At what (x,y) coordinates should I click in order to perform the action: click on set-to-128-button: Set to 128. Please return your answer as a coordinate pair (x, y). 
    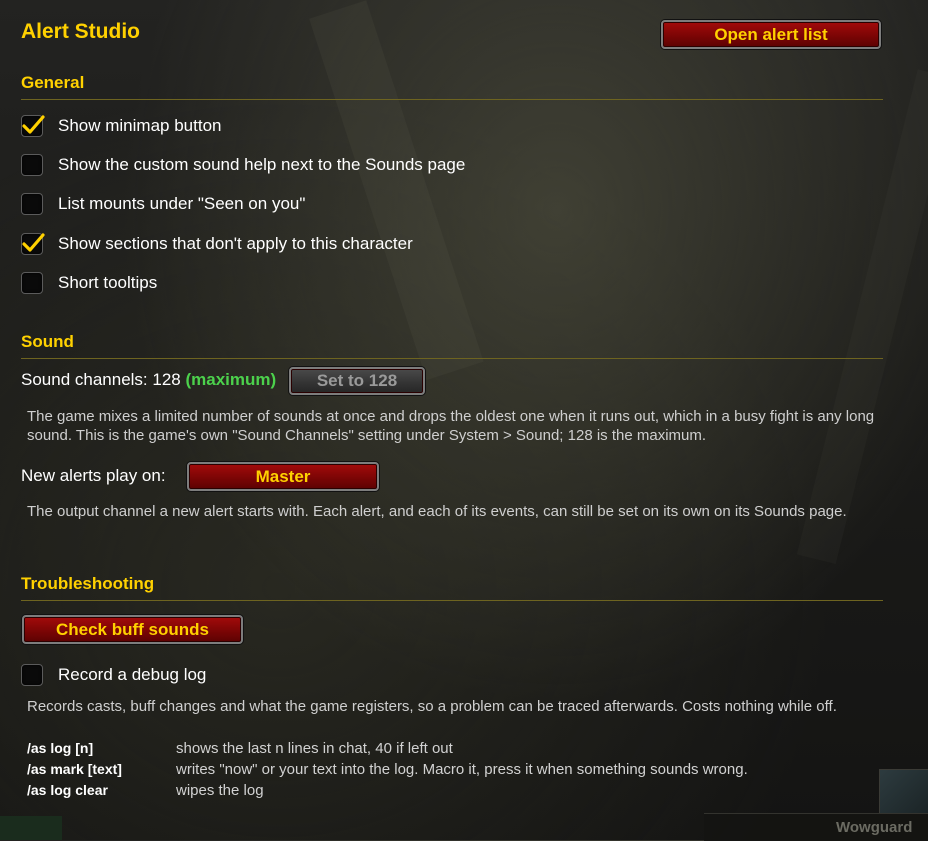
    Looking at the image, I should click on (357, 381).